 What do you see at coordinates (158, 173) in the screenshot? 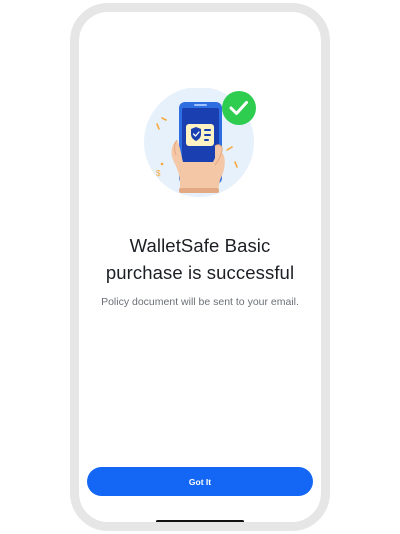
I see `dollar-icon: $` at bounding box center [158, 173].